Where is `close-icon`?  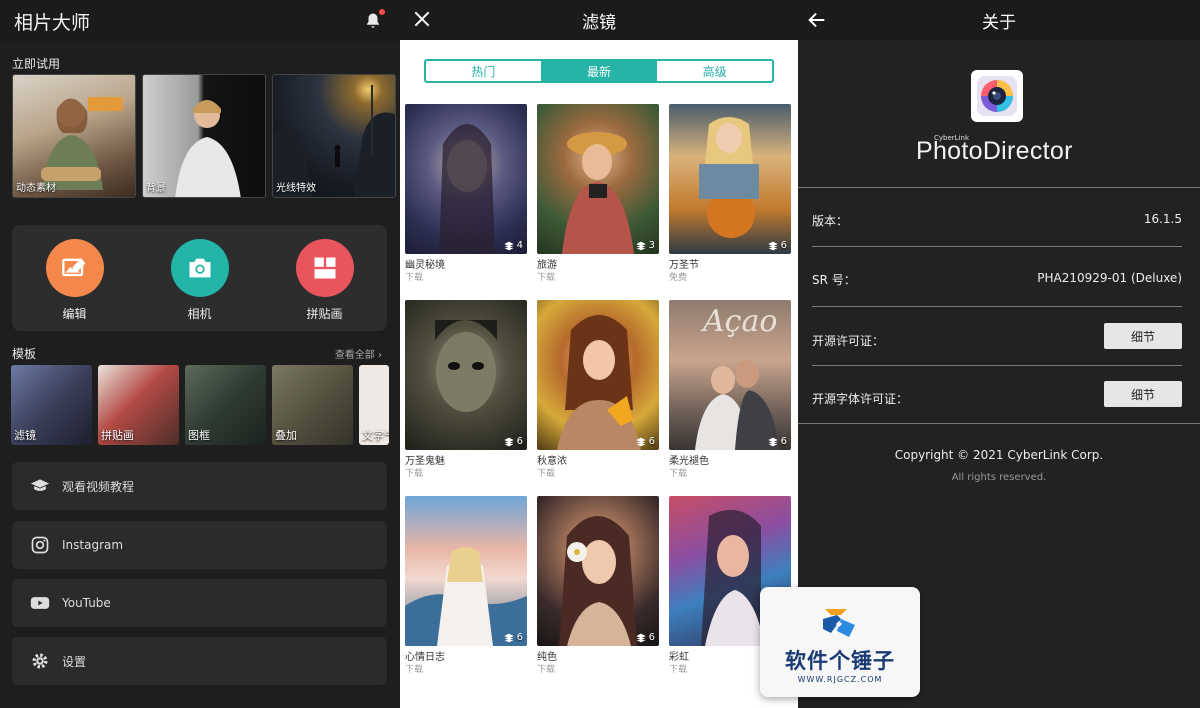
close-icon is located at coordinates (422, 19).